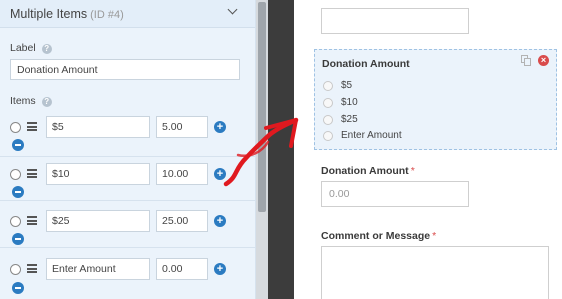  Describe the element at coordinates (127, 14) in the screenshot. I see `field-options-header: Multiple Items (ID #4)` at that location.